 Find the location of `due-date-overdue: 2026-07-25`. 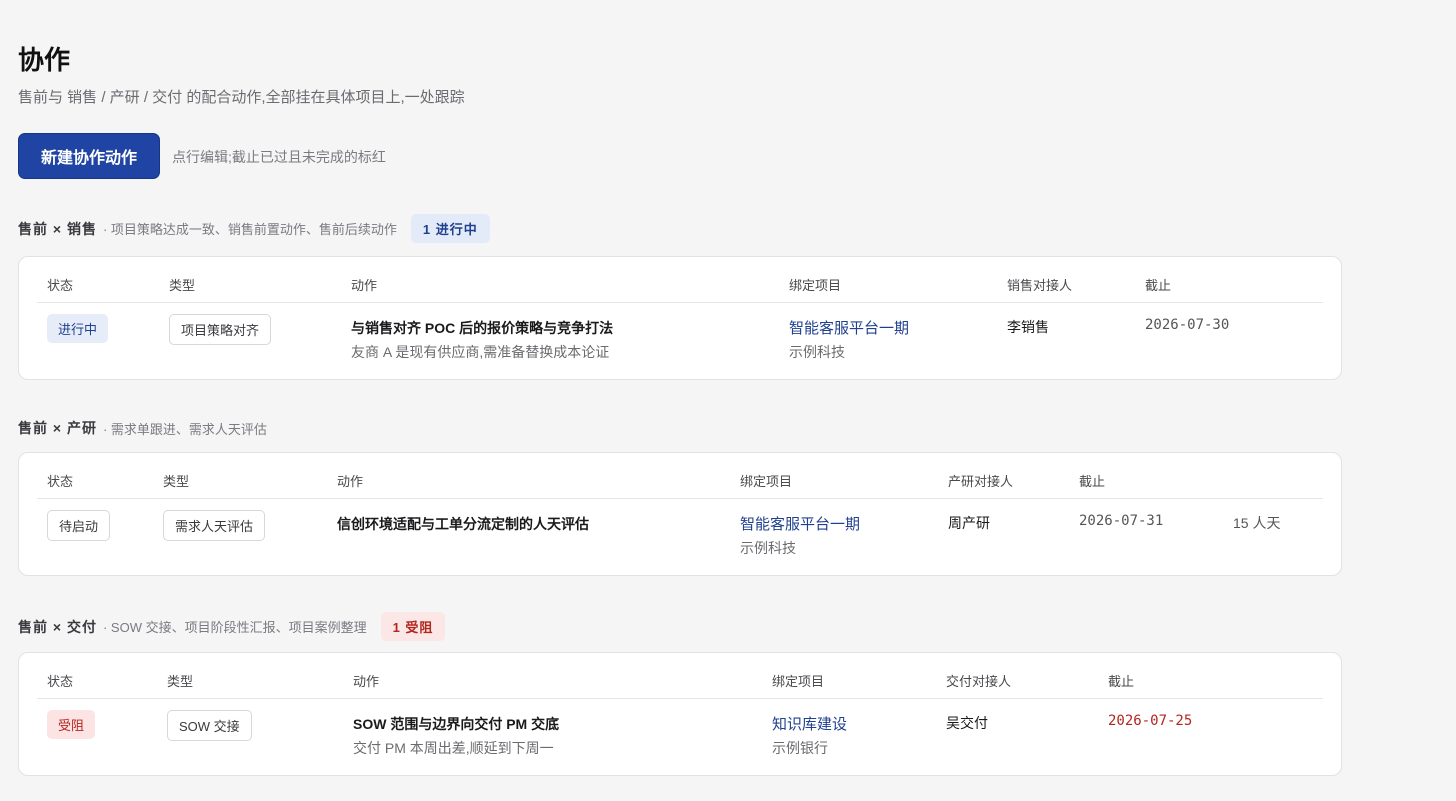

due-date-overdue: 2026-07-25 is located at coordinates (1150, 721).